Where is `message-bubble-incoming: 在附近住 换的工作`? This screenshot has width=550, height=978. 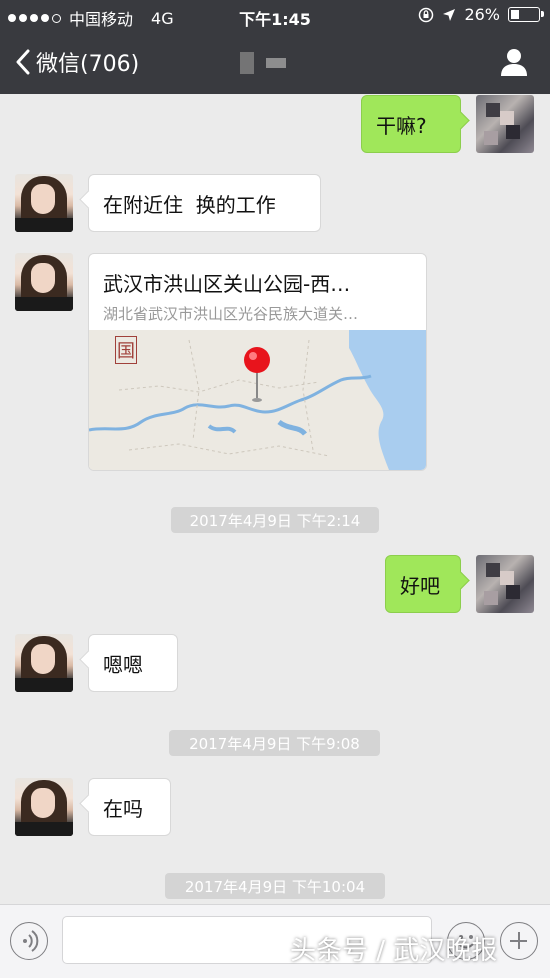
message-bubble-incoming: 在附近住 换的工作 is located at coordinates (204, 203).